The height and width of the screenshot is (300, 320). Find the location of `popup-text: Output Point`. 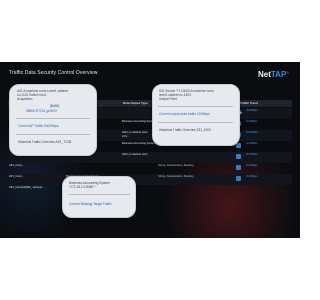

popup-text: Output Point is located at coordinates (168, 99).